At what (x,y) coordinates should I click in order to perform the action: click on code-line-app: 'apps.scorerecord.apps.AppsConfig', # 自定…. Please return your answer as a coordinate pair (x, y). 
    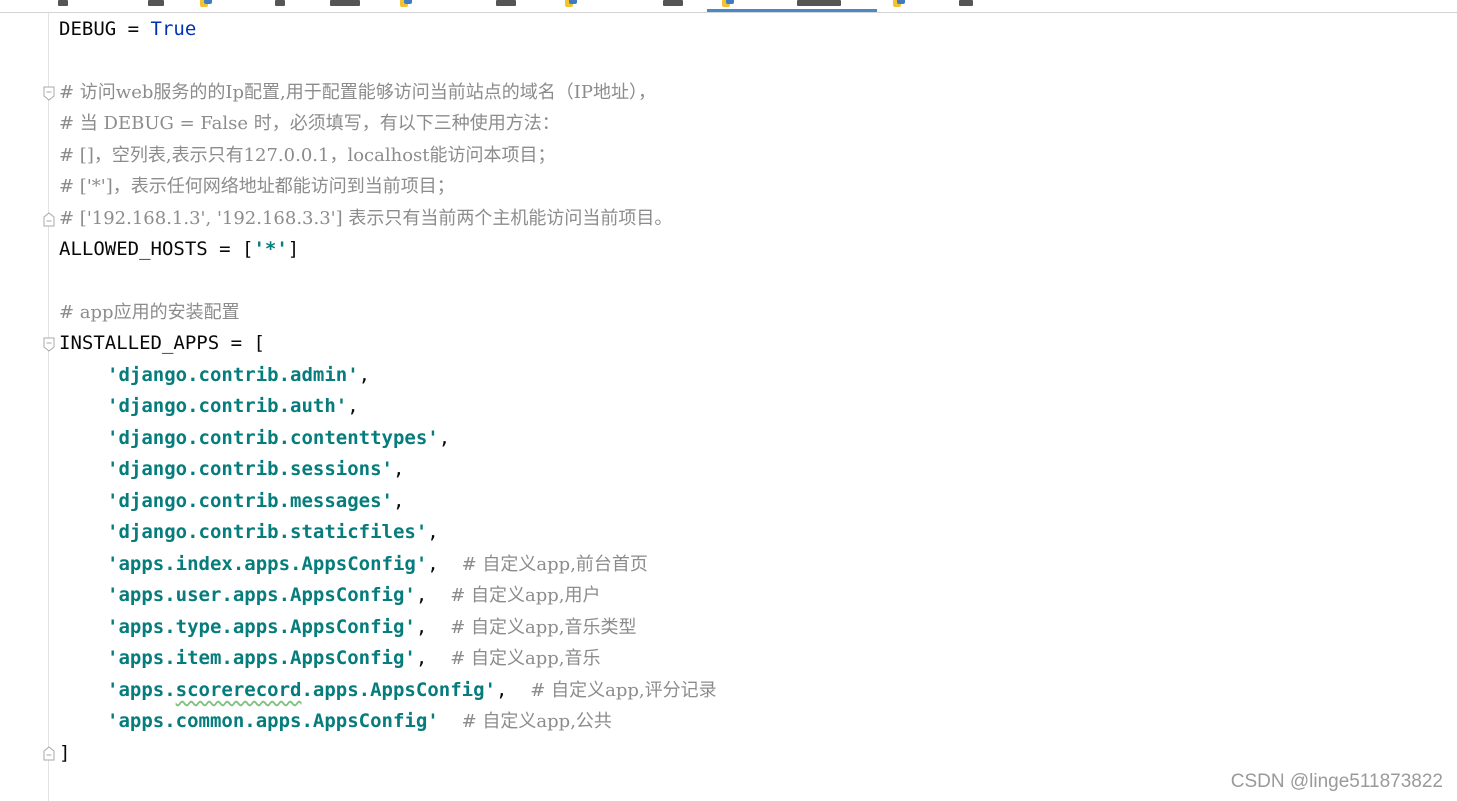
    Looking at the image, I should click on (412, 690).